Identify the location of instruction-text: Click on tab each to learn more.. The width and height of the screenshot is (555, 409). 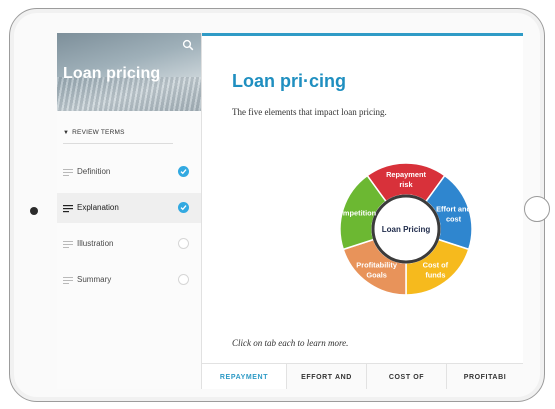
(290, 343).